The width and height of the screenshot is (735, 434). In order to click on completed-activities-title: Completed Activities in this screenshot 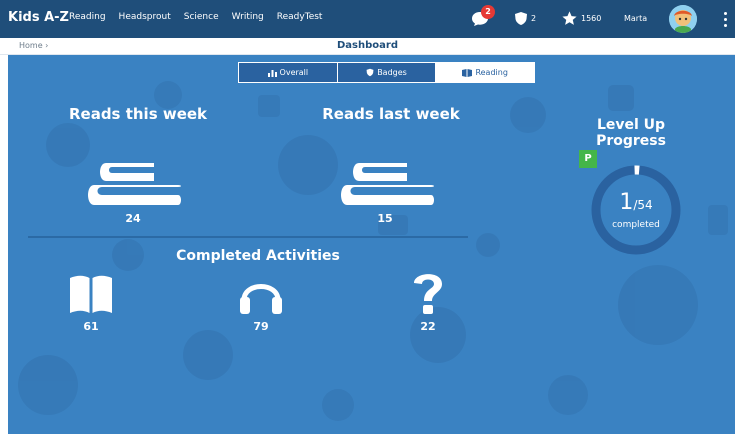, I will do `click(258, 256)`.